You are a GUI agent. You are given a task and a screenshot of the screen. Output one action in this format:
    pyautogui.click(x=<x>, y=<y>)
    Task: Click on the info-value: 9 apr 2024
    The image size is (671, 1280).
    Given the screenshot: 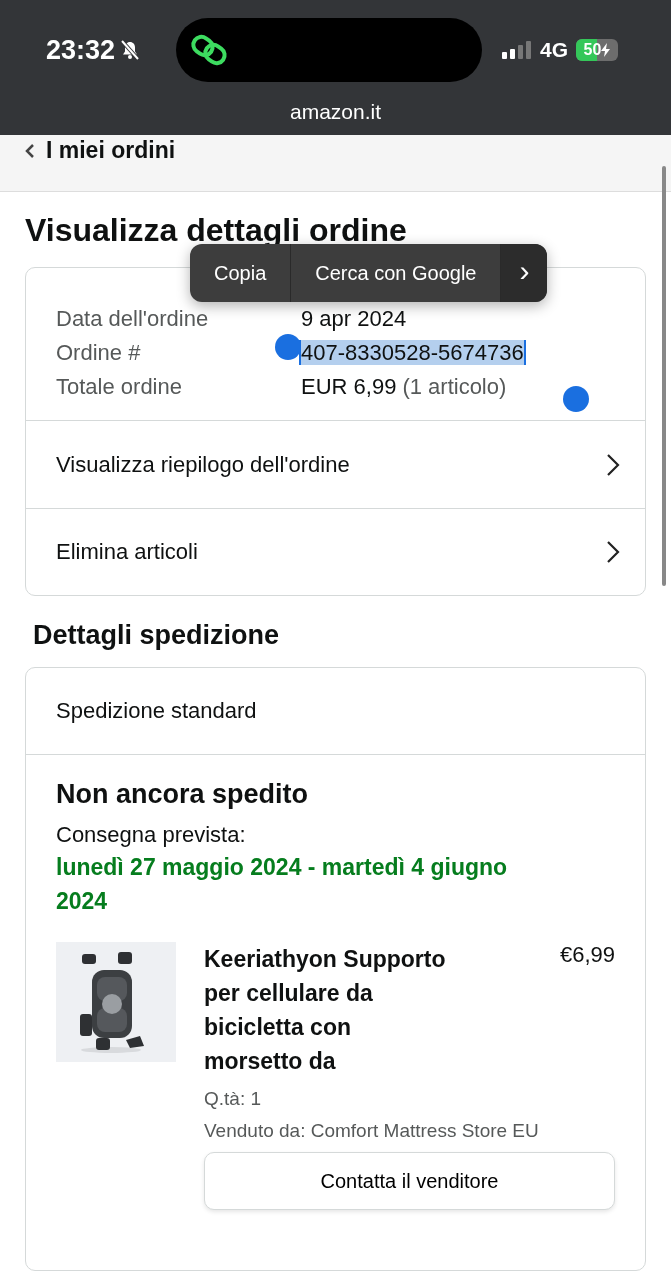 What is the action you would take?
    pyautogui.click(x=354, y=318)
    